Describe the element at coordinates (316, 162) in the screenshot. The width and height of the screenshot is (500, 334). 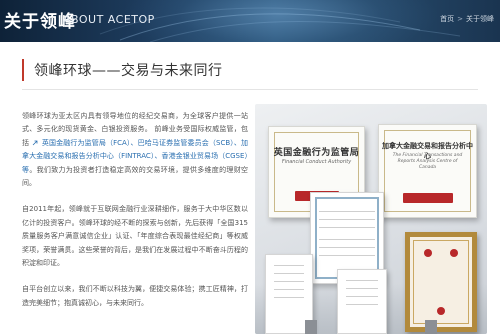
I see `plaque-fca-subtitle: Financial Conduct Authority` at that location.